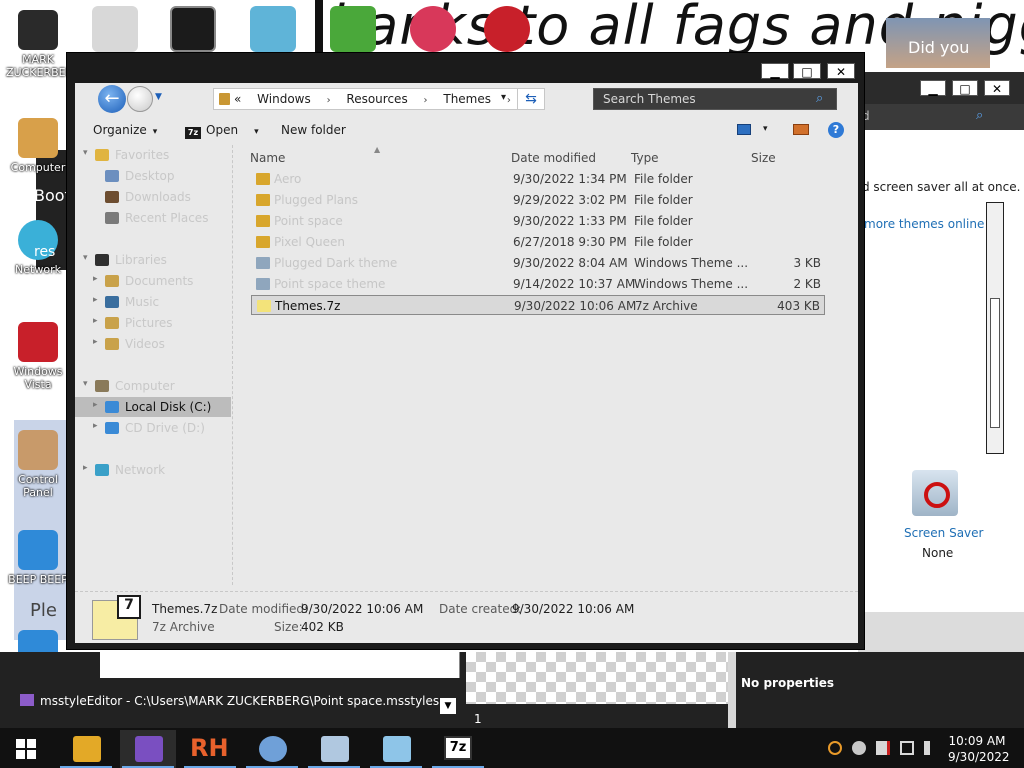 Image resolution: width=1024 pixels, height=768 pixels. What do you see at coordinates (313, 130) in the screenshot?
I see `new-folder-button: New folder` at bounding box center [313, 130].